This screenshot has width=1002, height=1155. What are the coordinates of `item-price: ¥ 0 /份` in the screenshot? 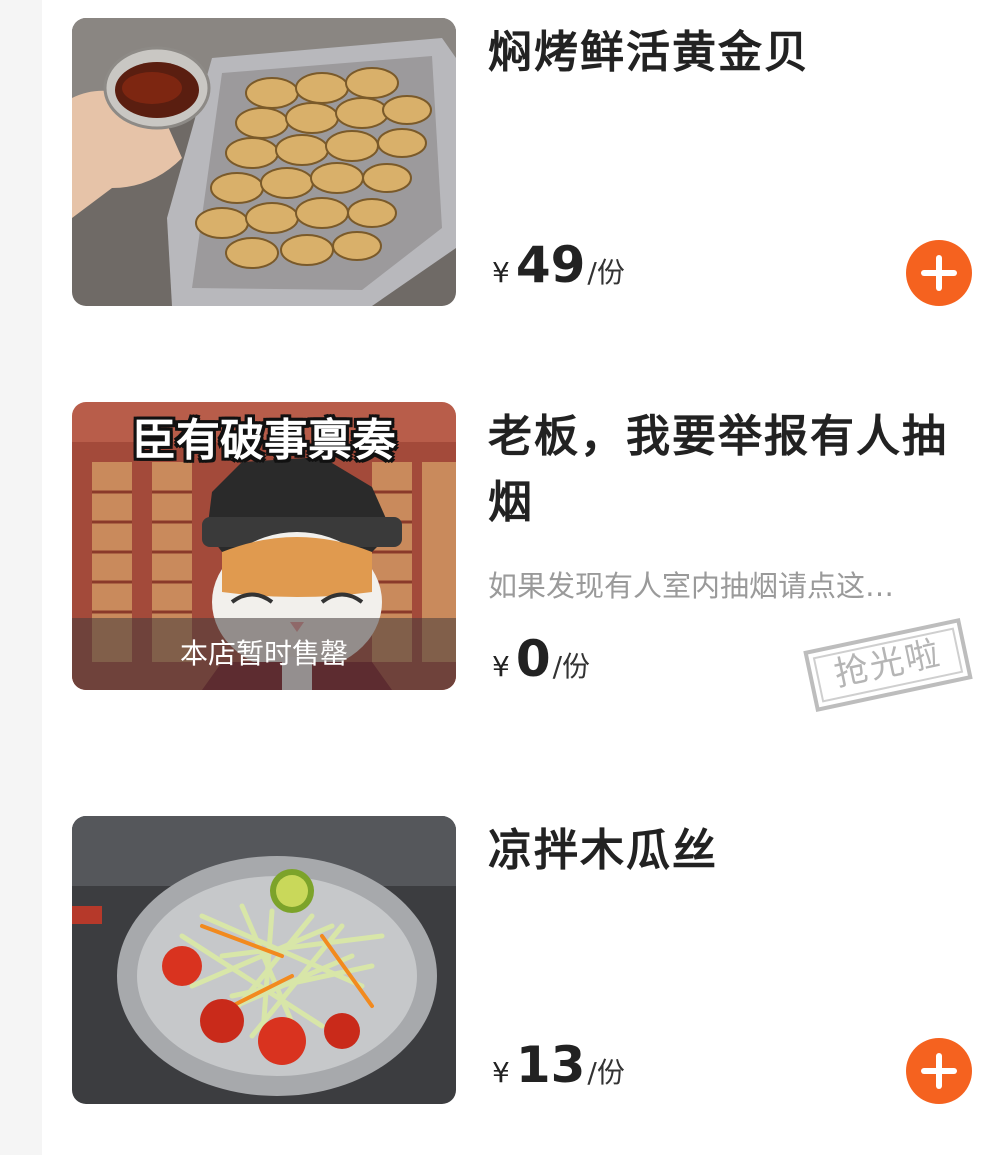 It's located at (541, 659).